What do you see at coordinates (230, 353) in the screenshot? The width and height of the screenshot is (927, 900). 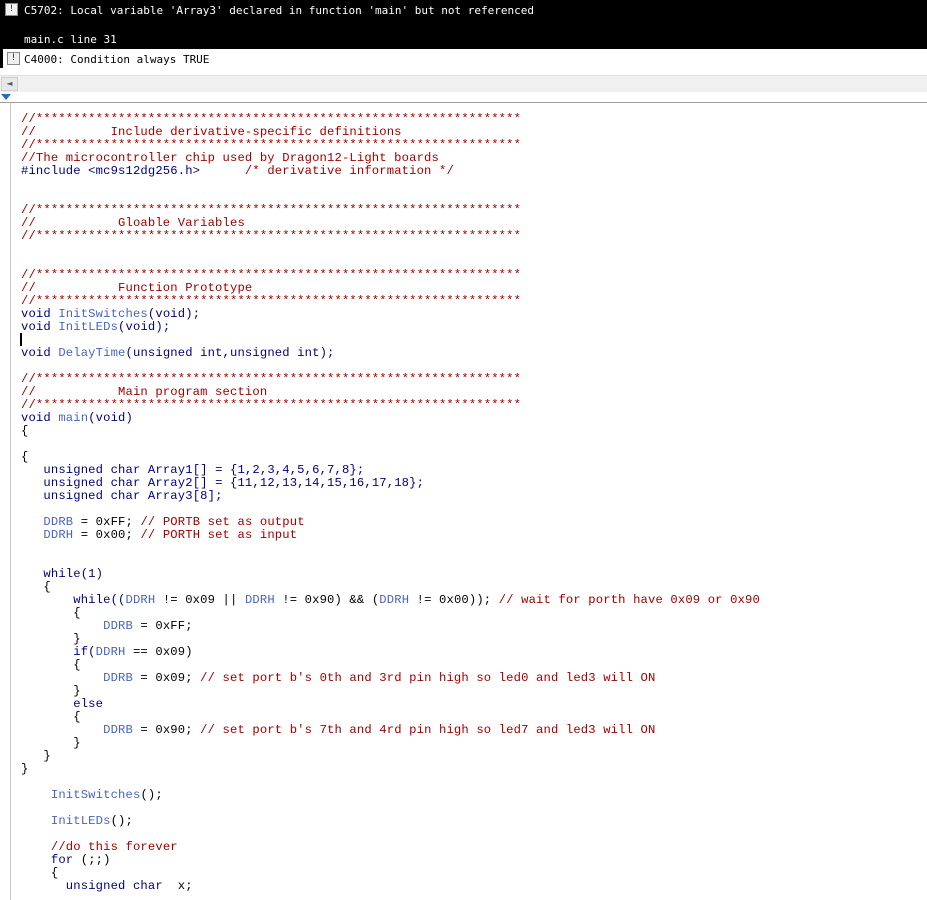 I see `code-text: (unsigned int,unsigned int);` at bounding box center [230, 353].